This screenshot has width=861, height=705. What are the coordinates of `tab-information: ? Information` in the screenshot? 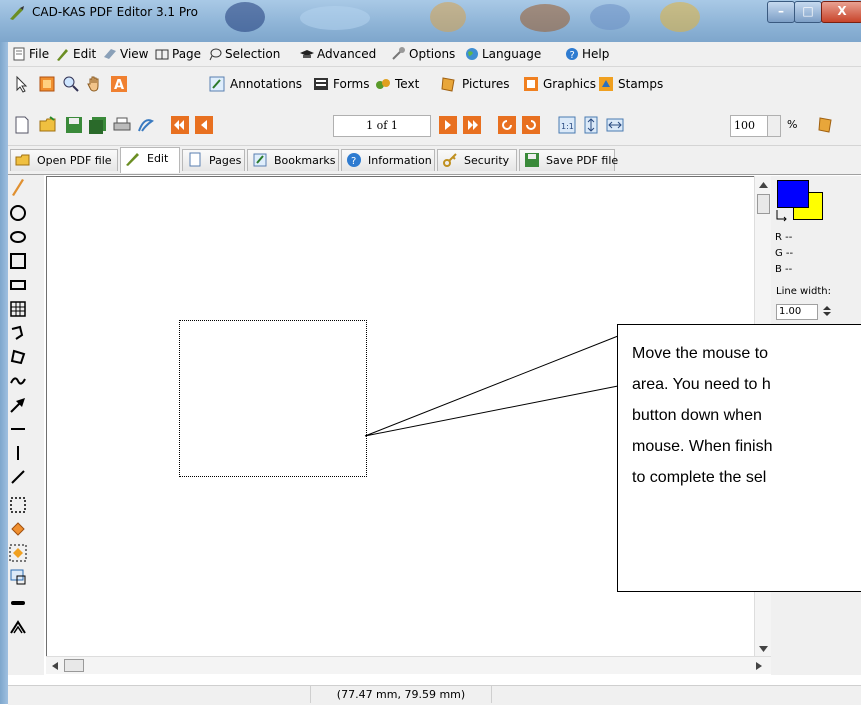 It's located at (388, 160).